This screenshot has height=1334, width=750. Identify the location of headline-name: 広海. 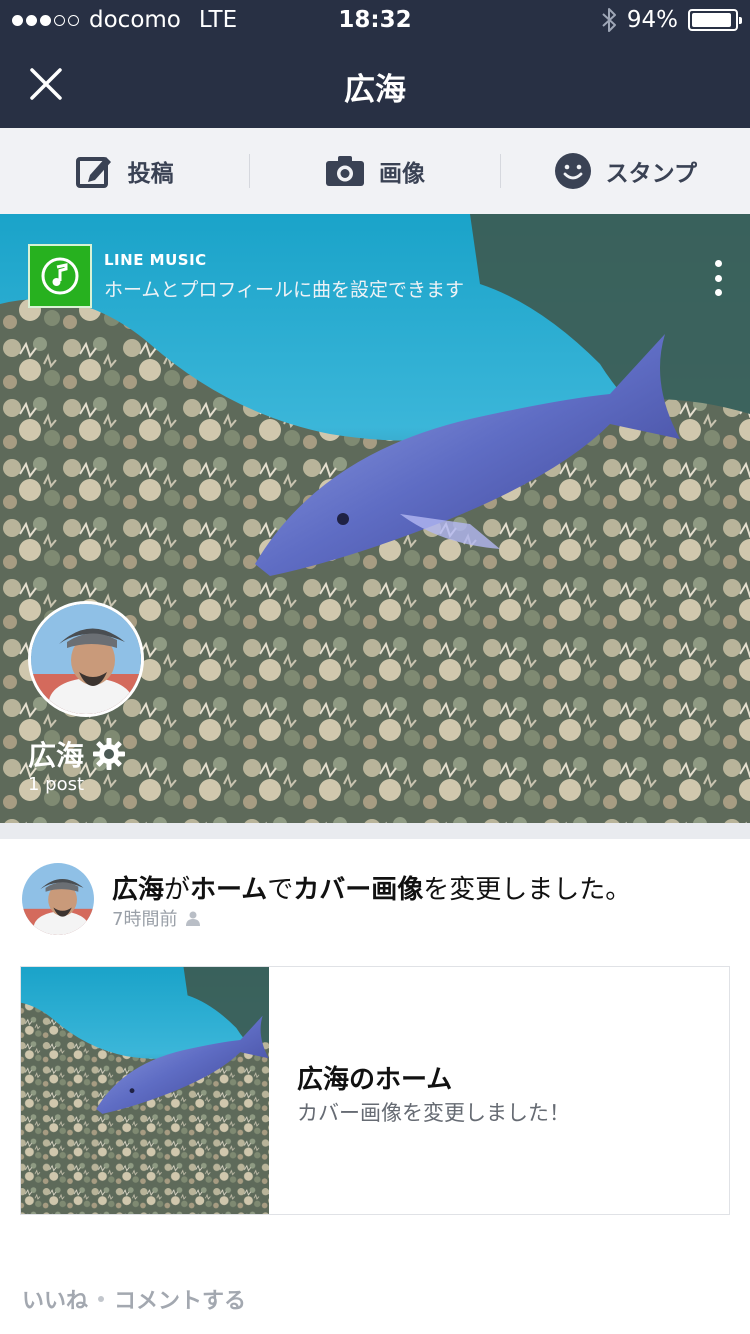
(138, 890).